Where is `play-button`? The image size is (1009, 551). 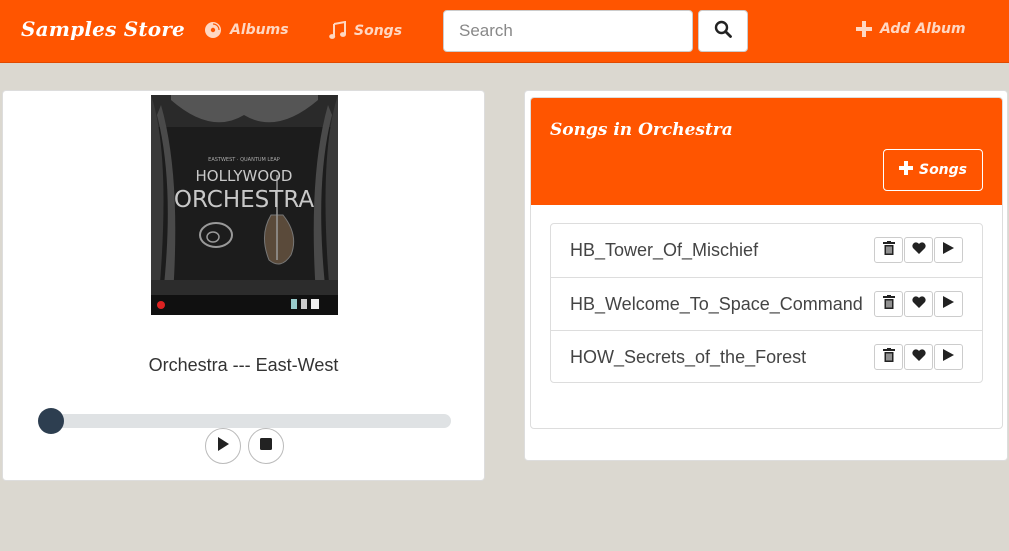
play-button is located at coordinates (223, 446).